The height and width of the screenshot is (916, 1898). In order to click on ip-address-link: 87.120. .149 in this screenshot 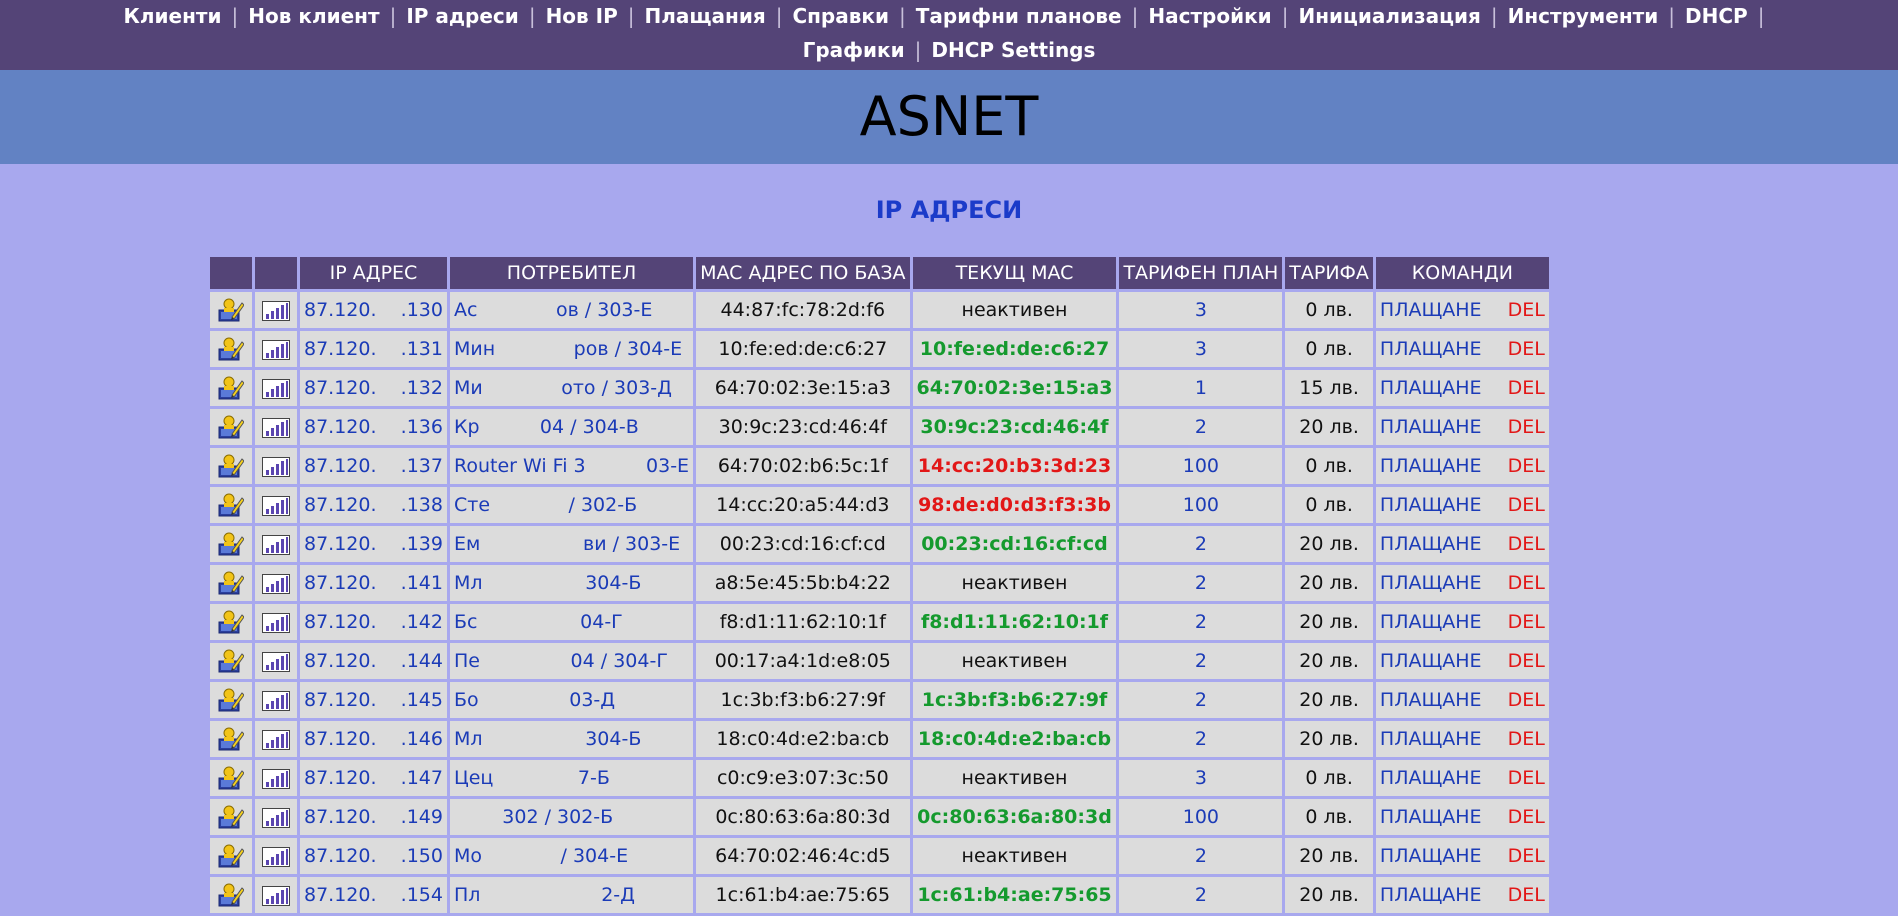, I will do `click(373, 817)`.